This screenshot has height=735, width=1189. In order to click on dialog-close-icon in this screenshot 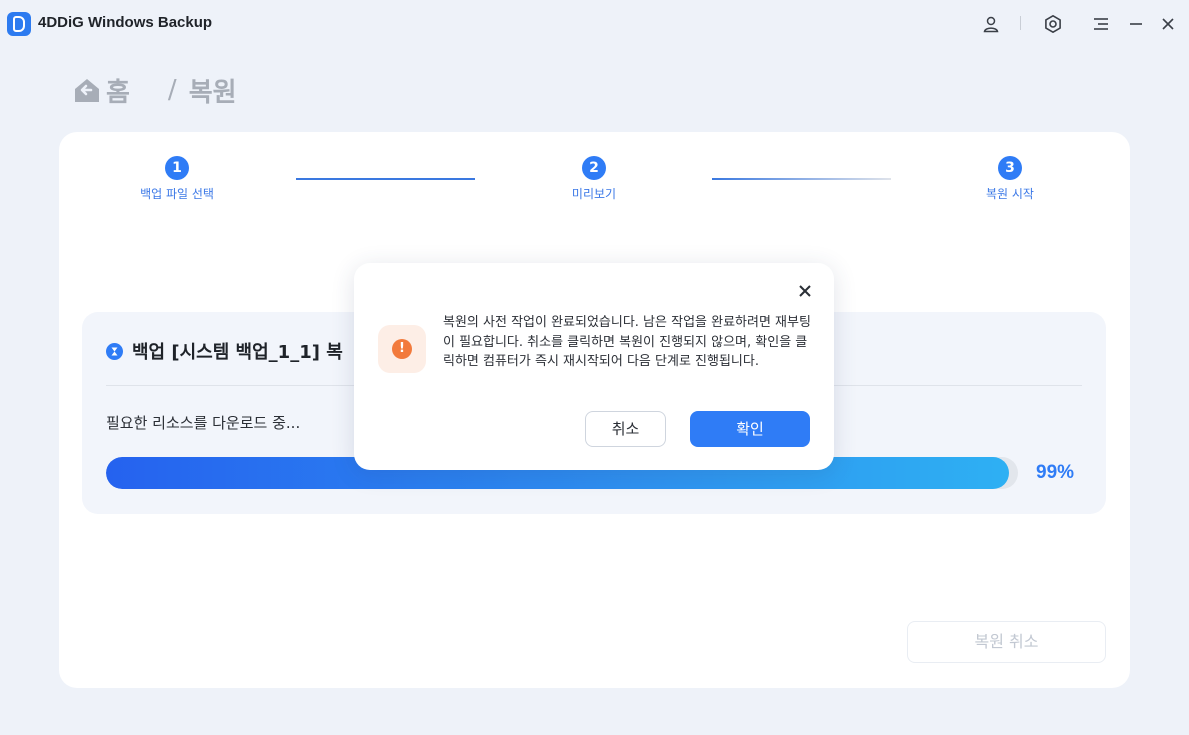, I will do `click(805, 291)`.